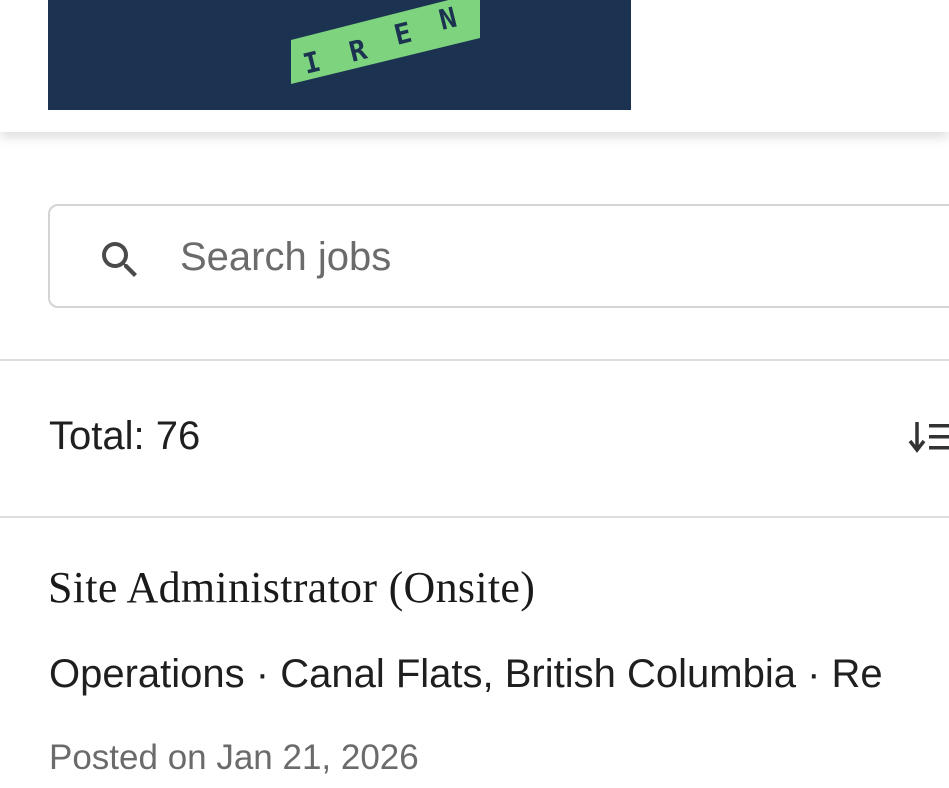 The width and height of the screenshot is (949, 788). What do you see at coordinates (474, 360) in the screenshot?
I see `divider-top` at bounding box center [474, 360].